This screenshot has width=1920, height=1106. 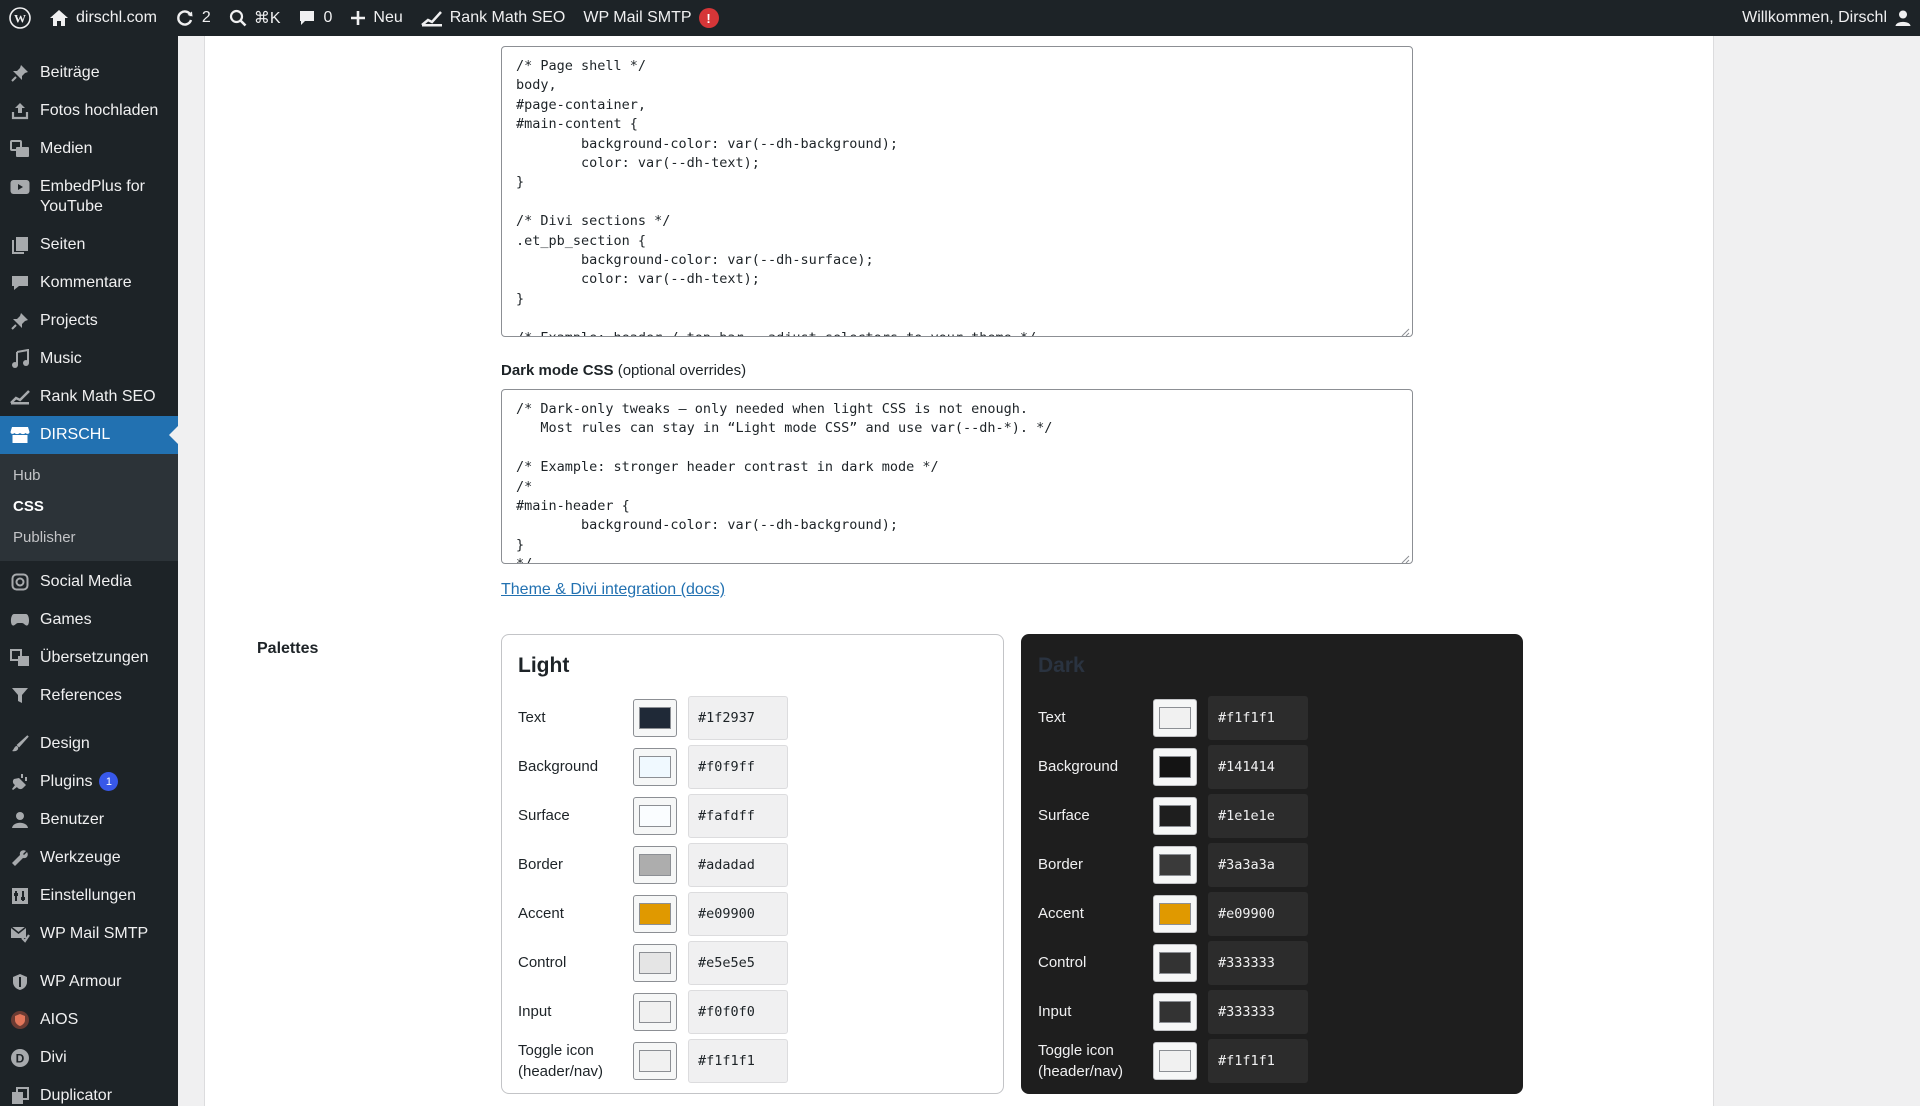 What do you see at coordinates (1826, 18) in the screenshot?
I see `my-account-link: Willkommen, Dirschl` at bounding box center [1826, 18].